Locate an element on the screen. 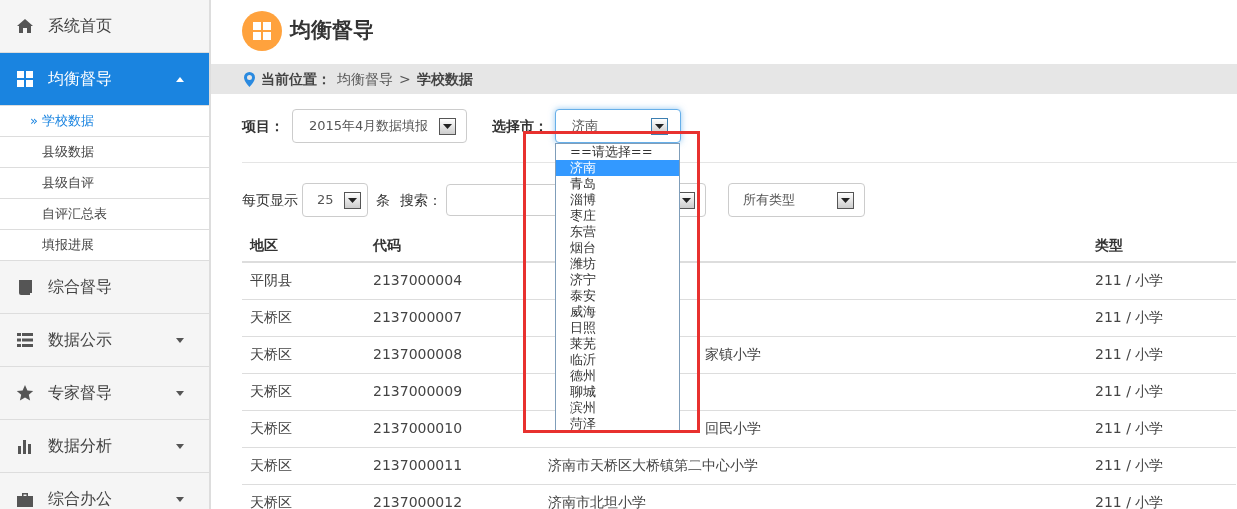  sidebar-item: 综合督导 is located at coordinates (104, 287).